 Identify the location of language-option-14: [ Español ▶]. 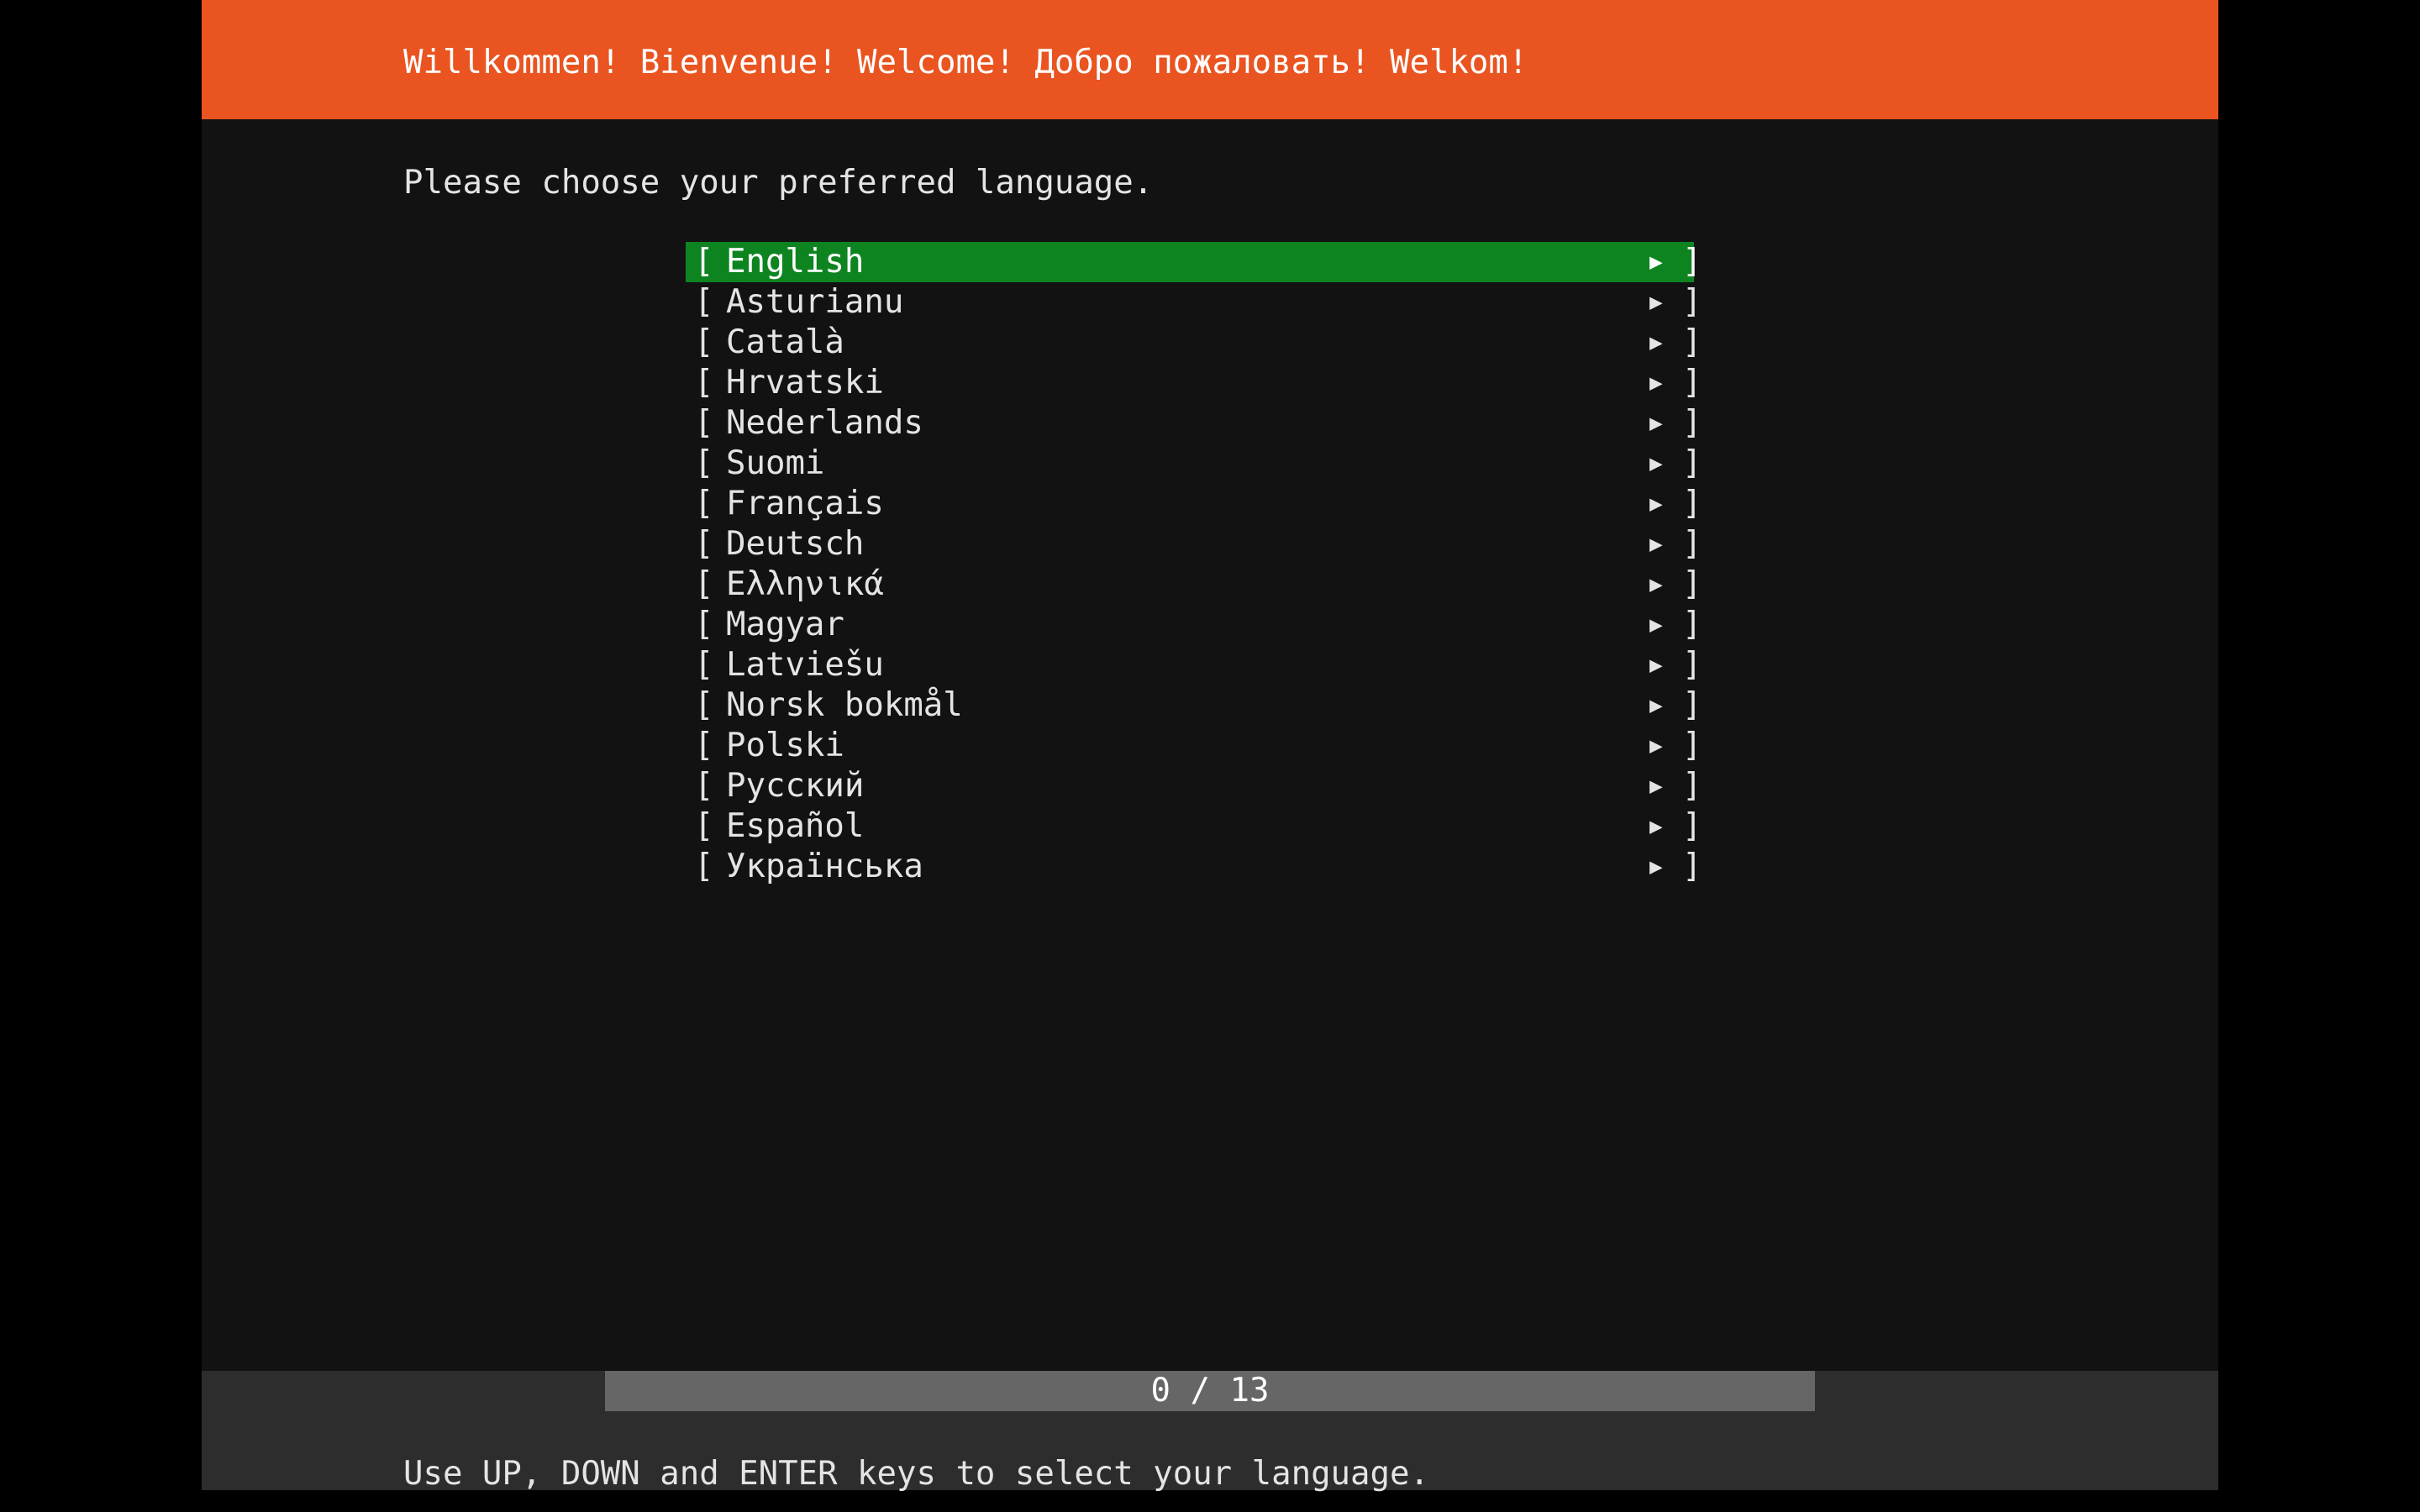
(1194, 826).